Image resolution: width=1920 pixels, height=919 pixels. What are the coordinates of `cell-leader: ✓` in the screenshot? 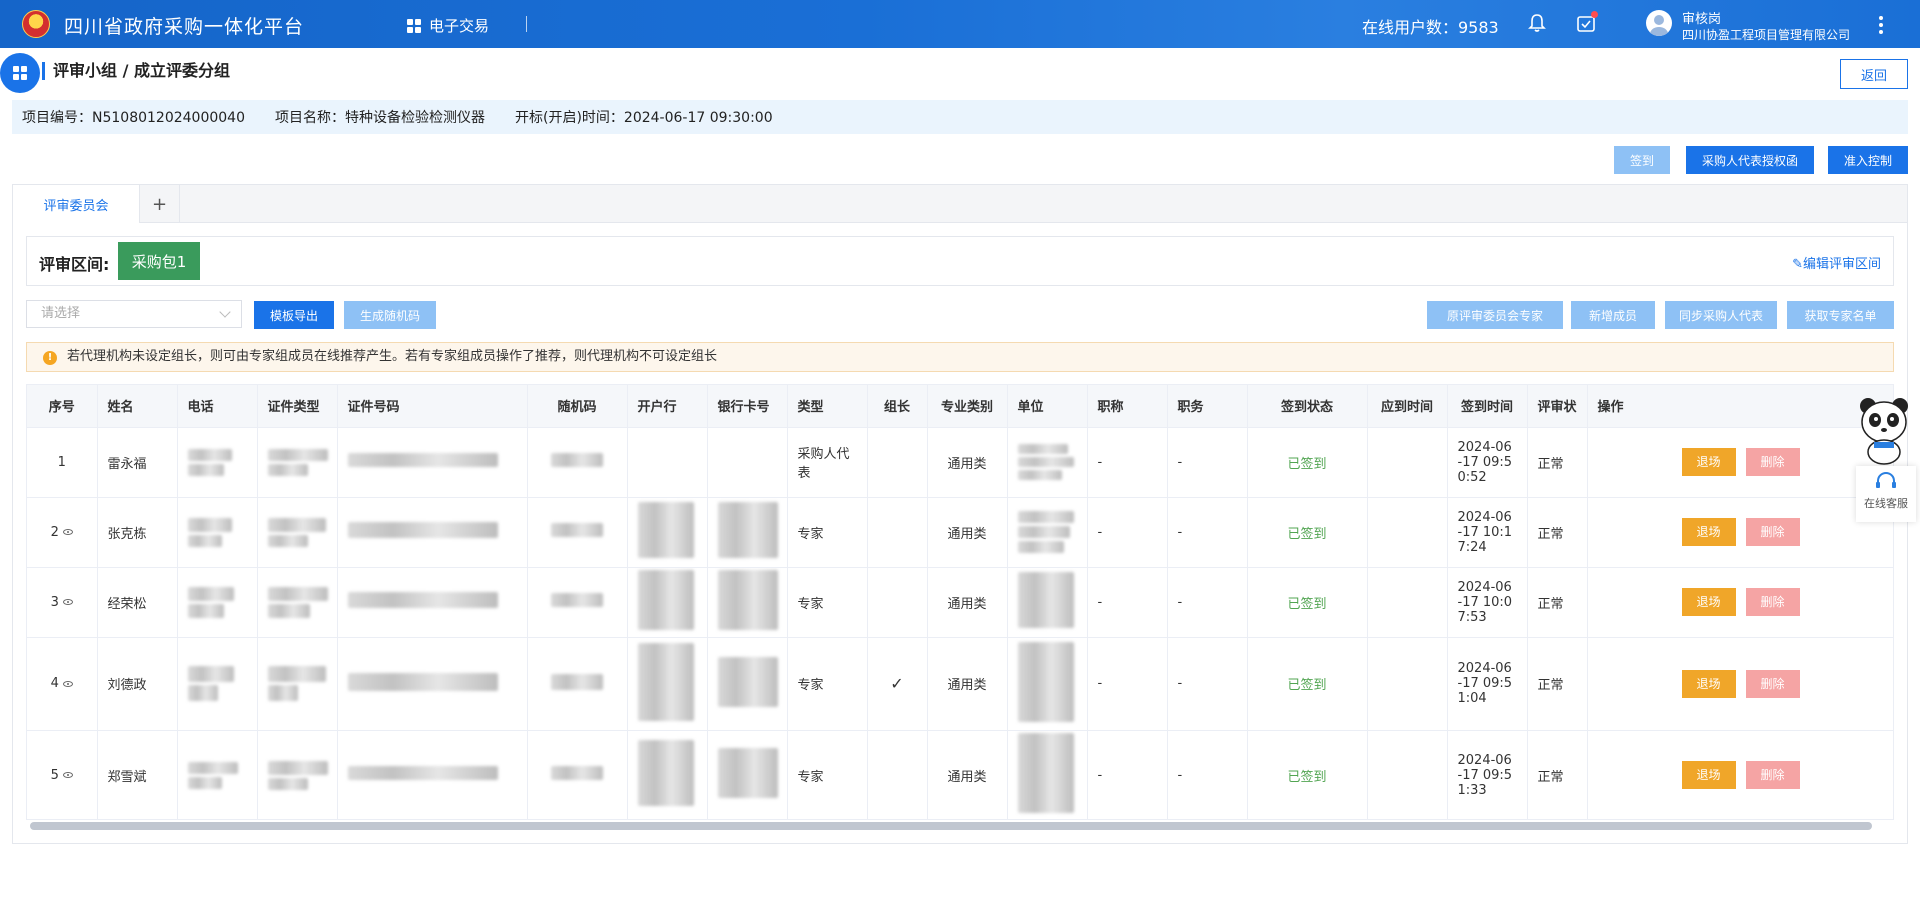 It's located at (897, 684).